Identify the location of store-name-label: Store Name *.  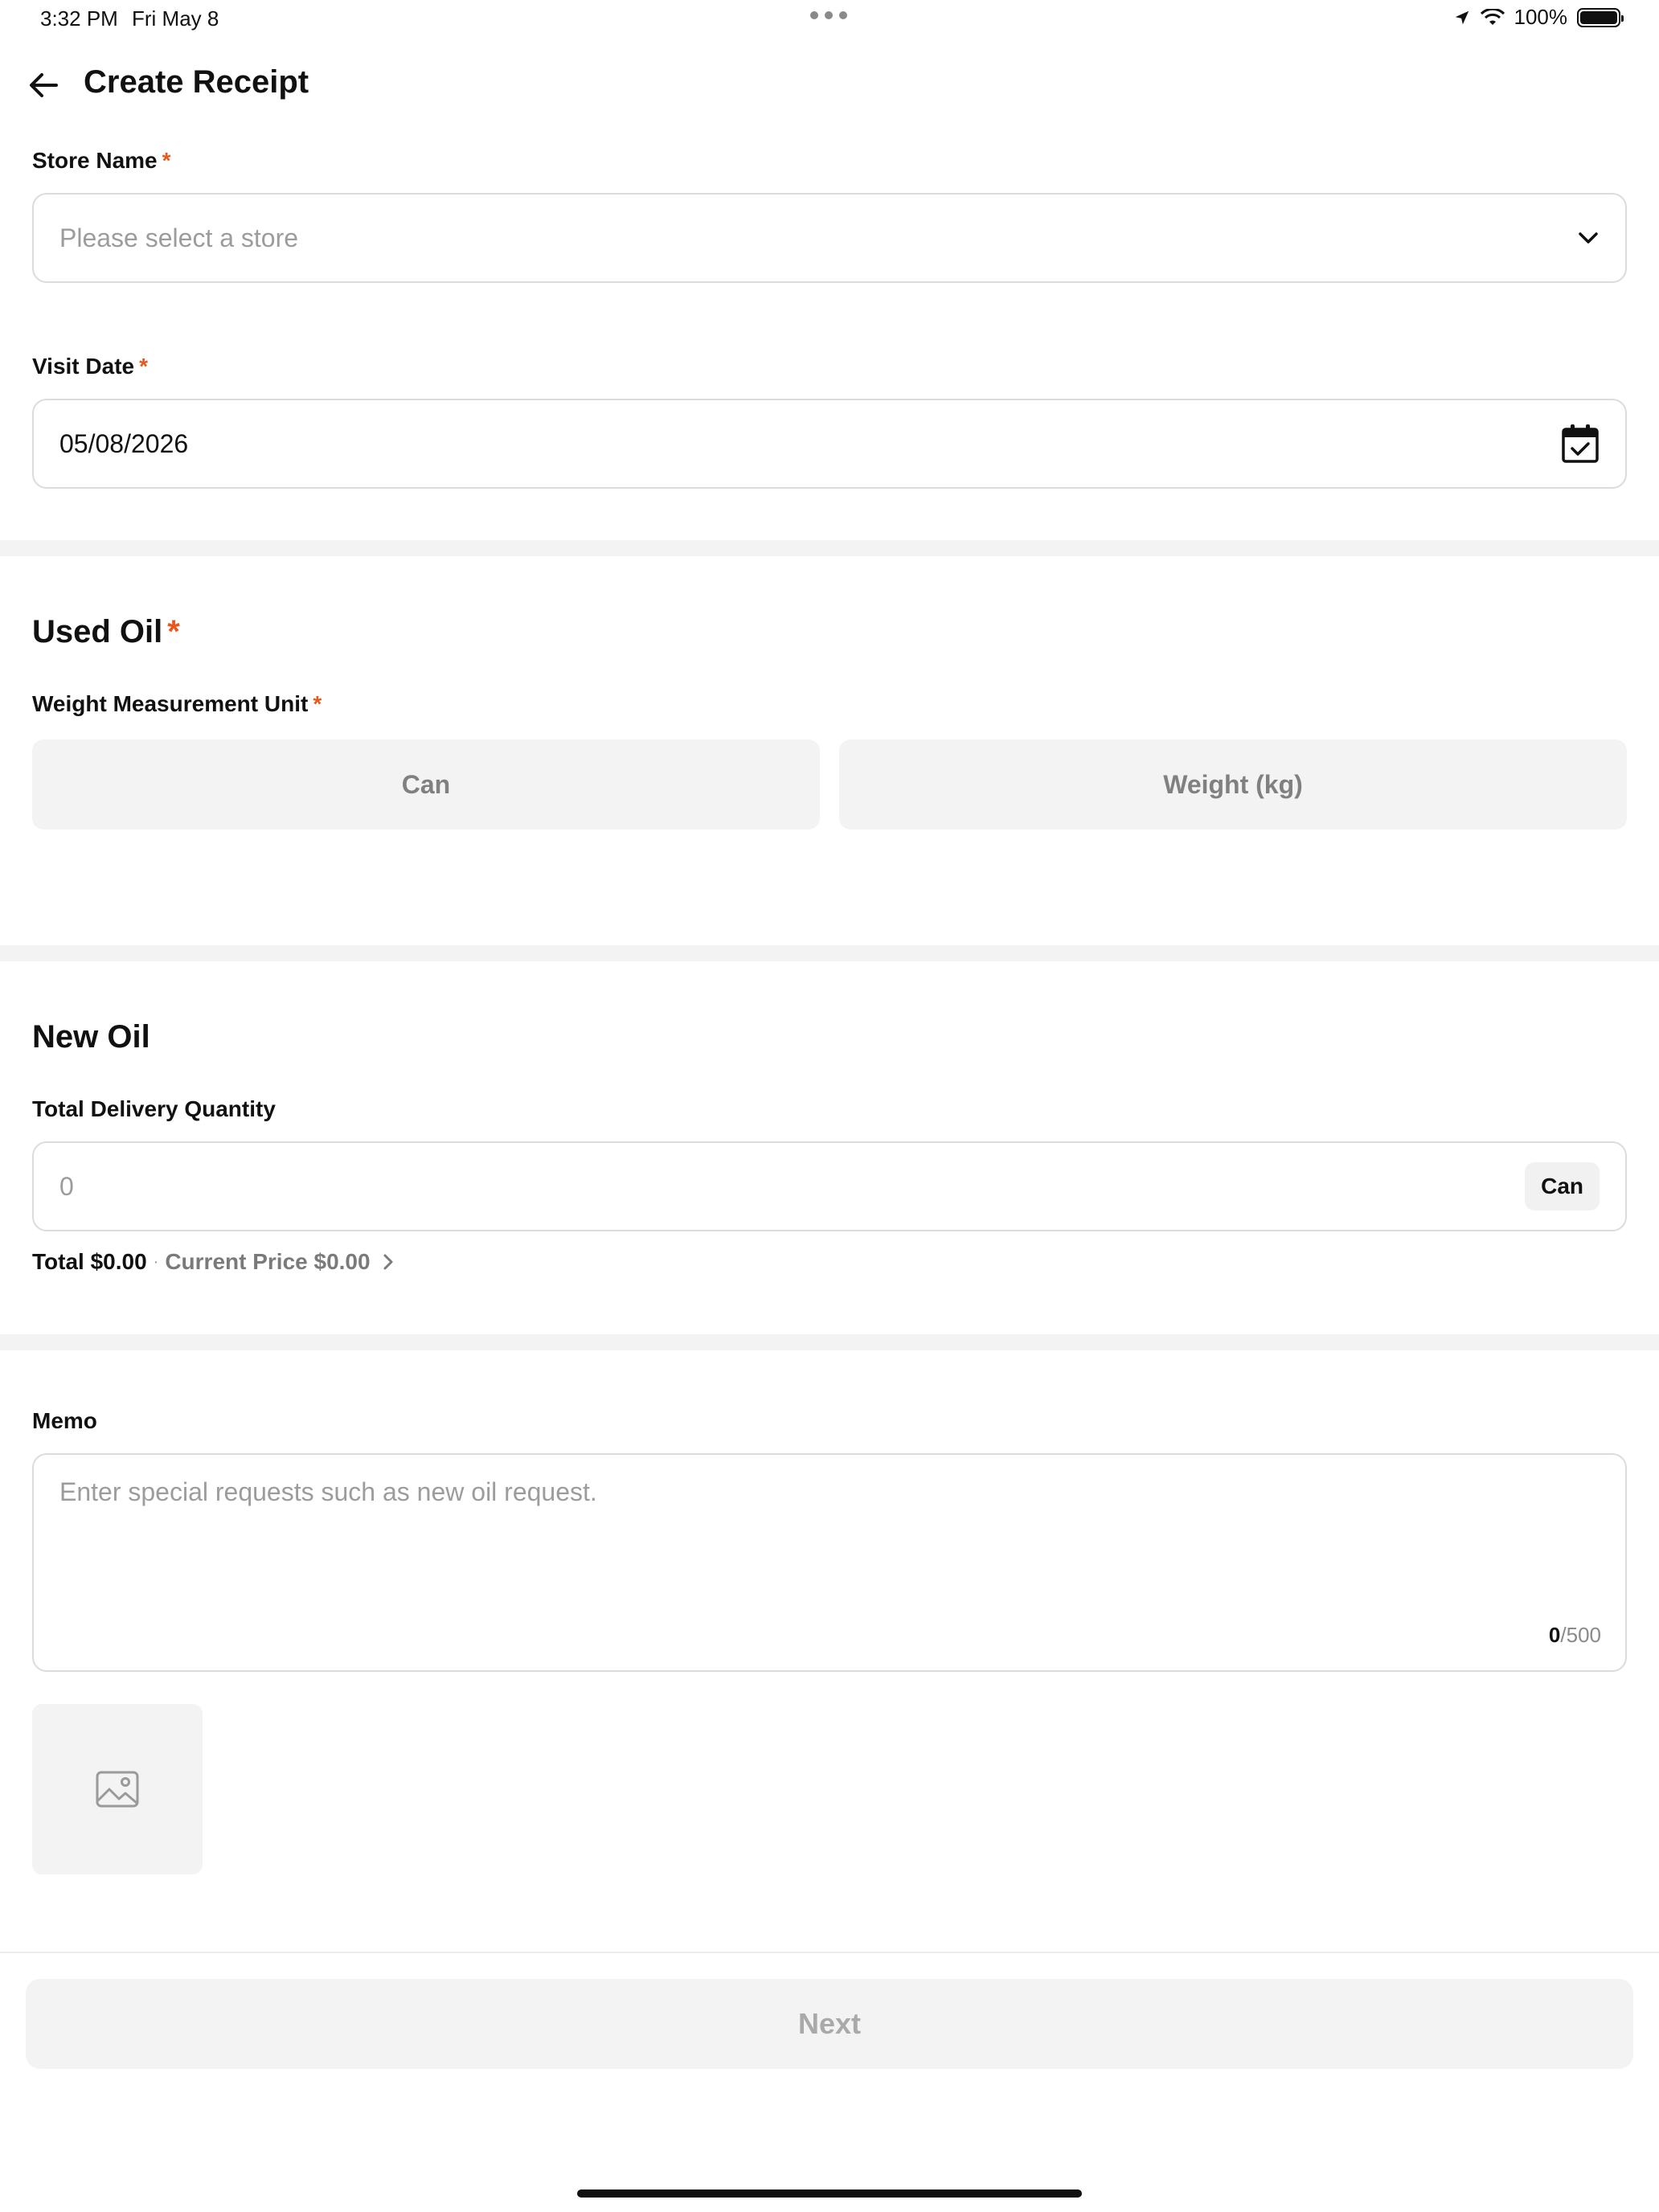
(101, 161).